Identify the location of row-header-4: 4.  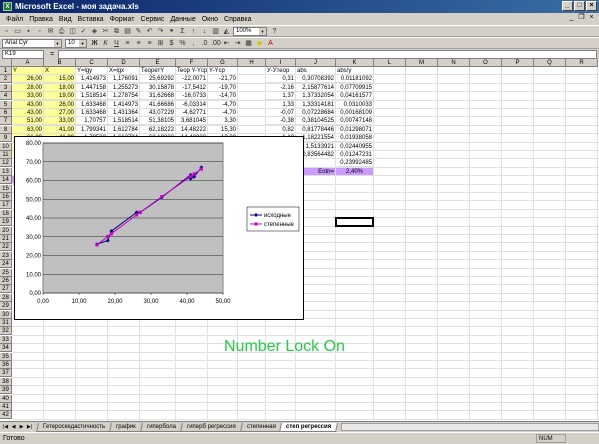
(6, 96).